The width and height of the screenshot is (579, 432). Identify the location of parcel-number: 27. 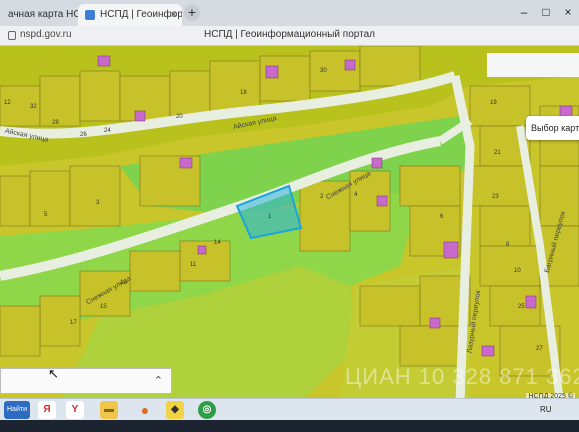
(539, 349).